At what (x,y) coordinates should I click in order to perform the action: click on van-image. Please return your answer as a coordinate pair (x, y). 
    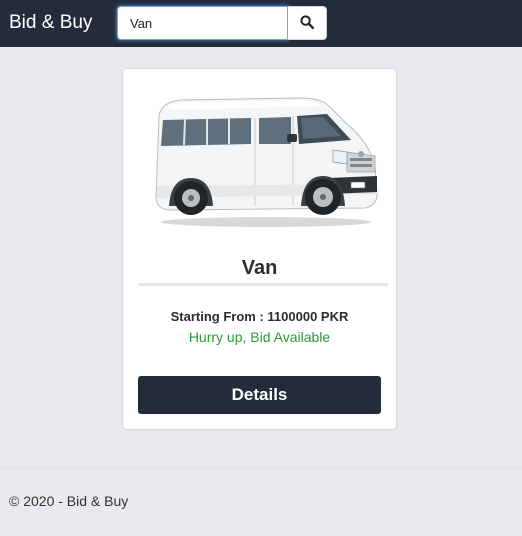
    Looking at the image, I should click on (266, 162).